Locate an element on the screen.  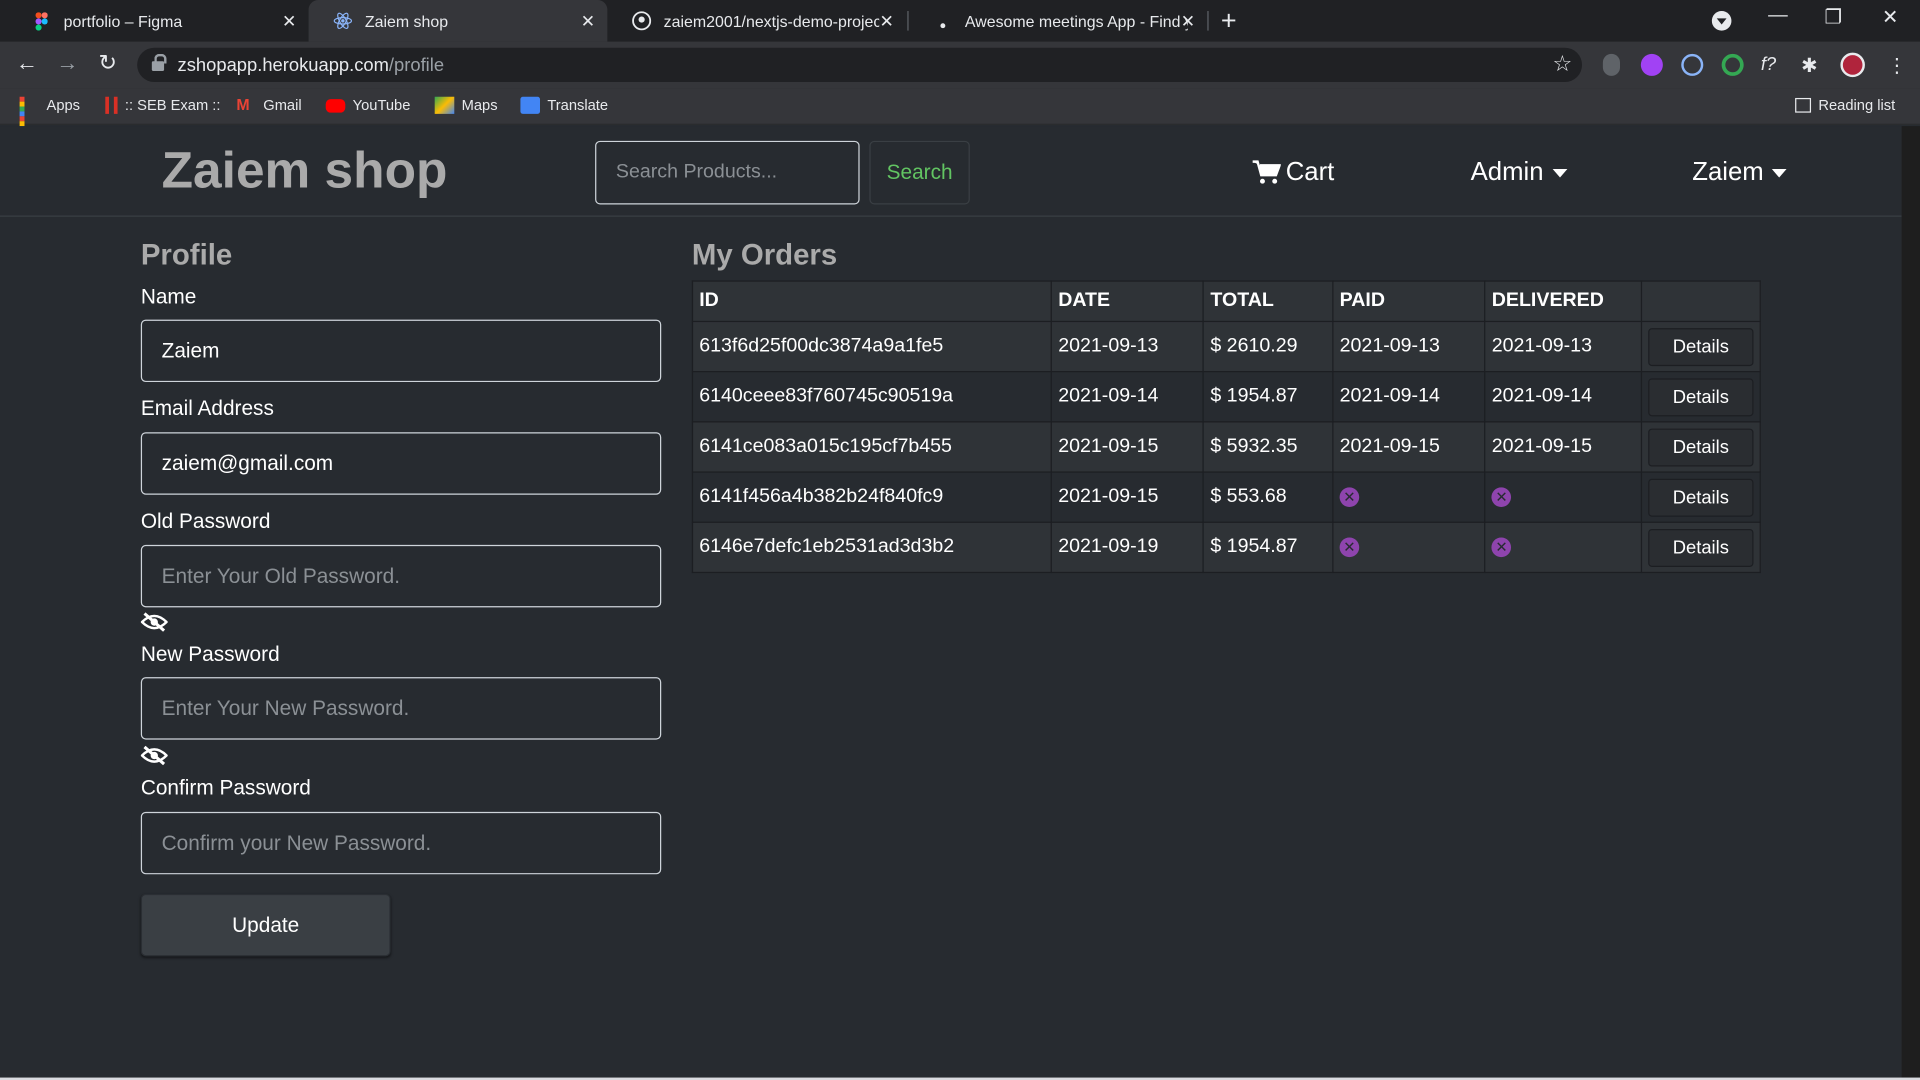
order-date-cell: 2021-09-15 is located at coordinates (1127, 497).